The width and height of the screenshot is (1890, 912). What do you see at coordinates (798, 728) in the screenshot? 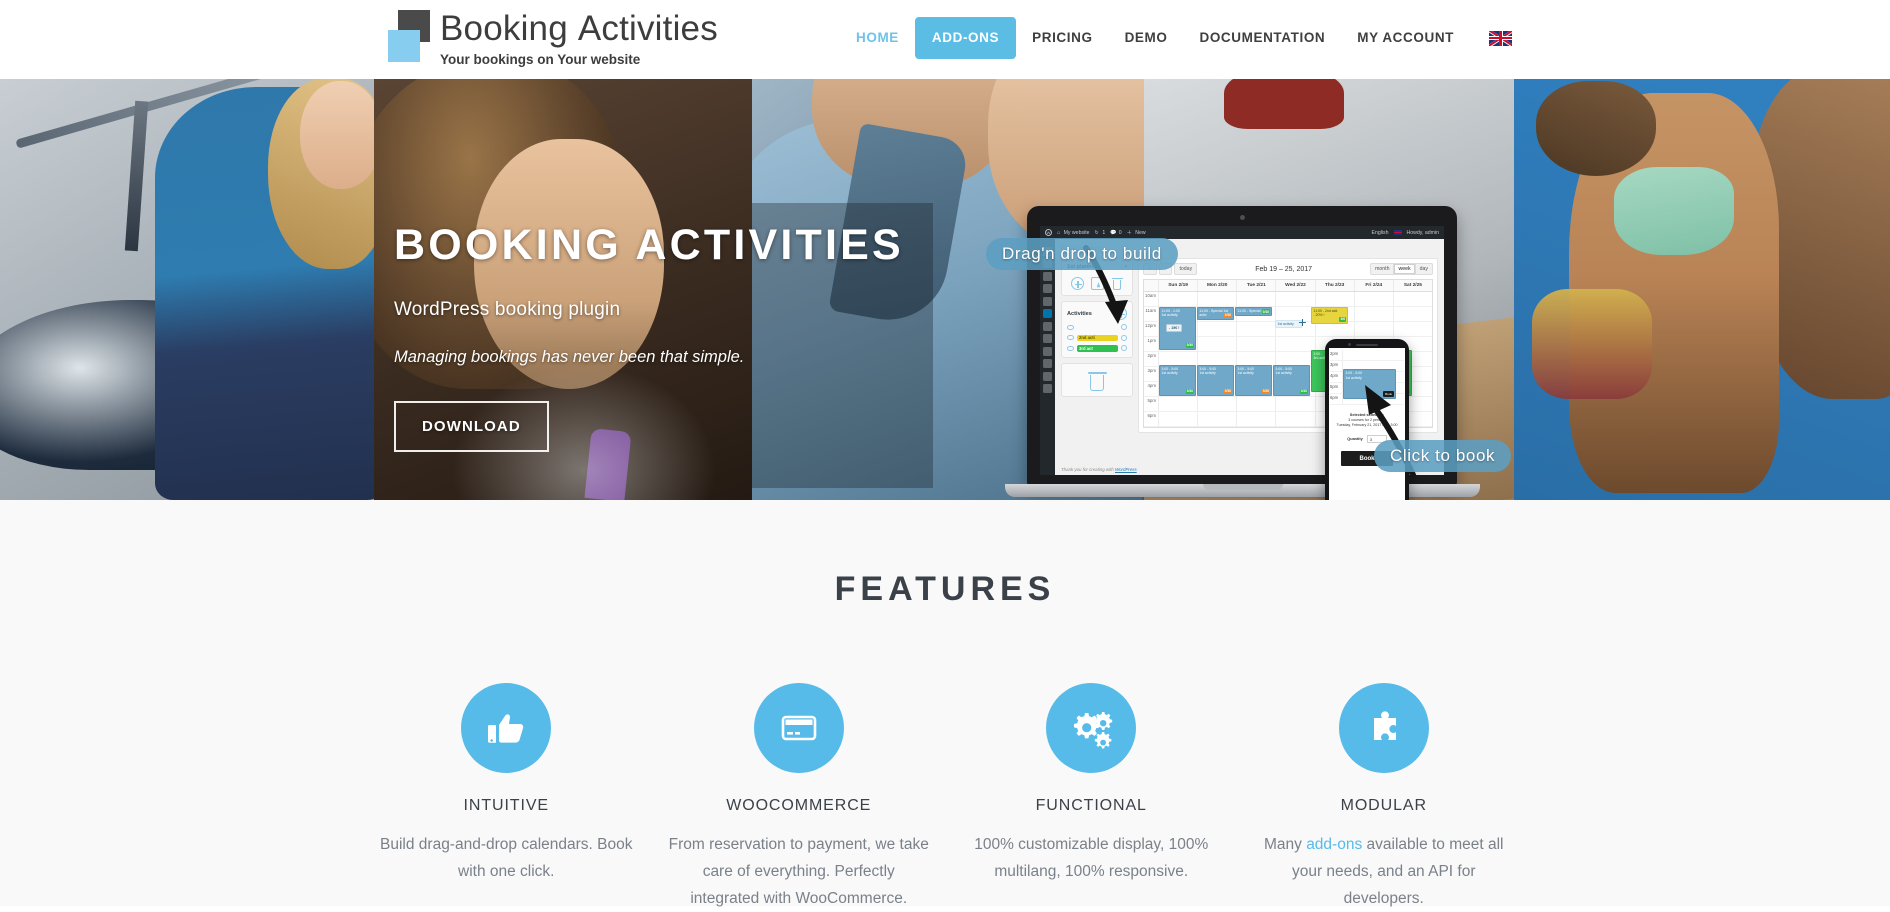
I see `credit-card-icon` at bounding box center [798, 728].